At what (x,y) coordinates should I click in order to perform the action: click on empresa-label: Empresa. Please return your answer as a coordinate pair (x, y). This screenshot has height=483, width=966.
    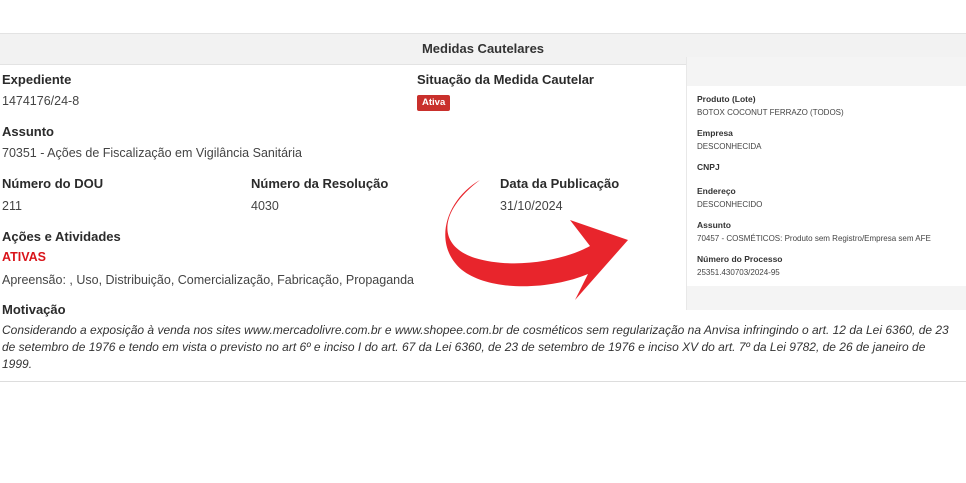
    Looking at the image, I should click on (715, 133).